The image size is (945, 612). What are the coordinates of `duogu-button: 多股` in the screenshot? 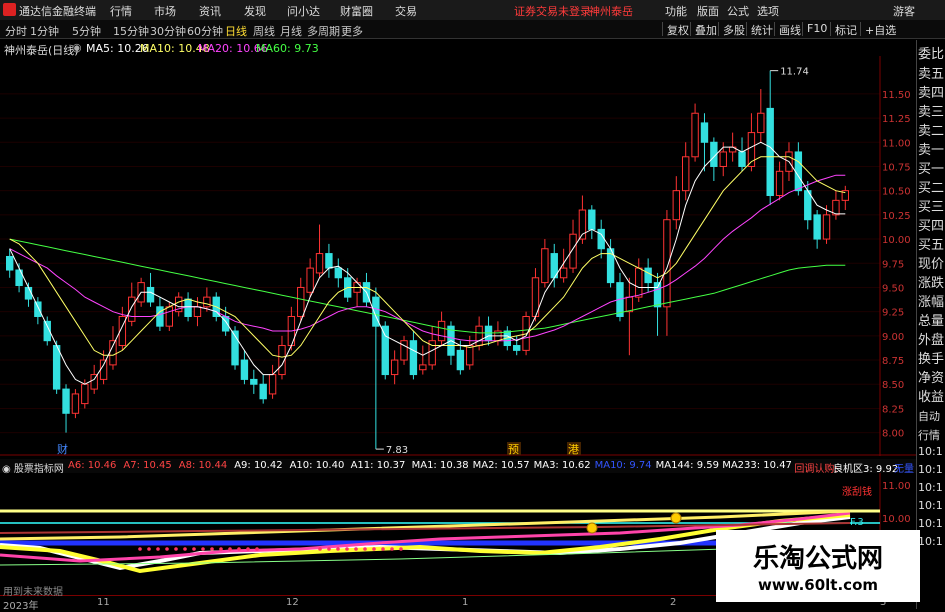 It's located at (731, 29).